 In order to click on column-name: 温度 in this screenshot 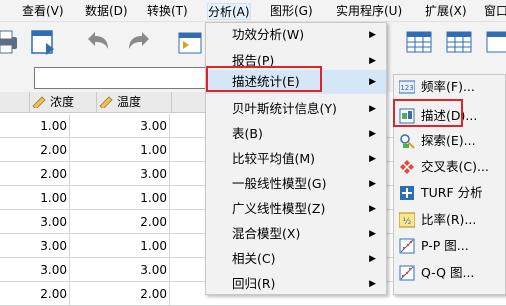, I will do `click(129, 102)`.